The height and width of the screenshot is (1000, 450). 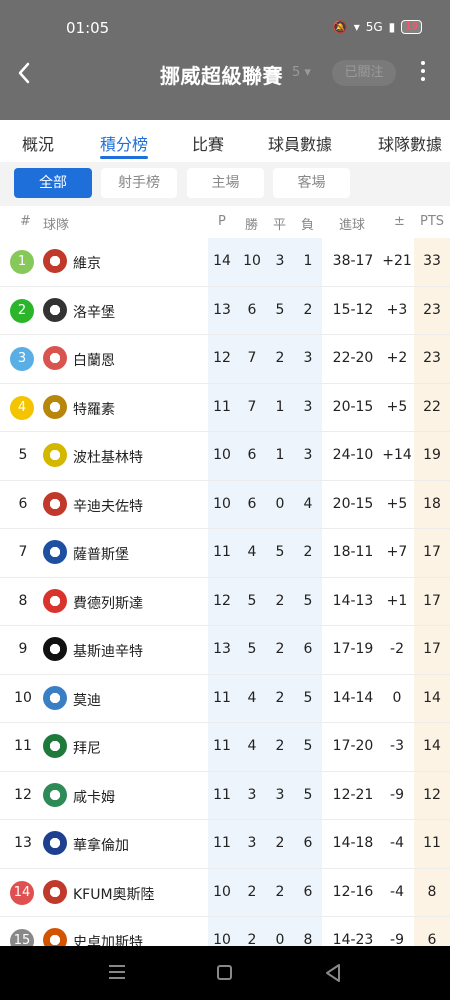 I want to click on filter-home: 主場, so click(x=225, y=183).